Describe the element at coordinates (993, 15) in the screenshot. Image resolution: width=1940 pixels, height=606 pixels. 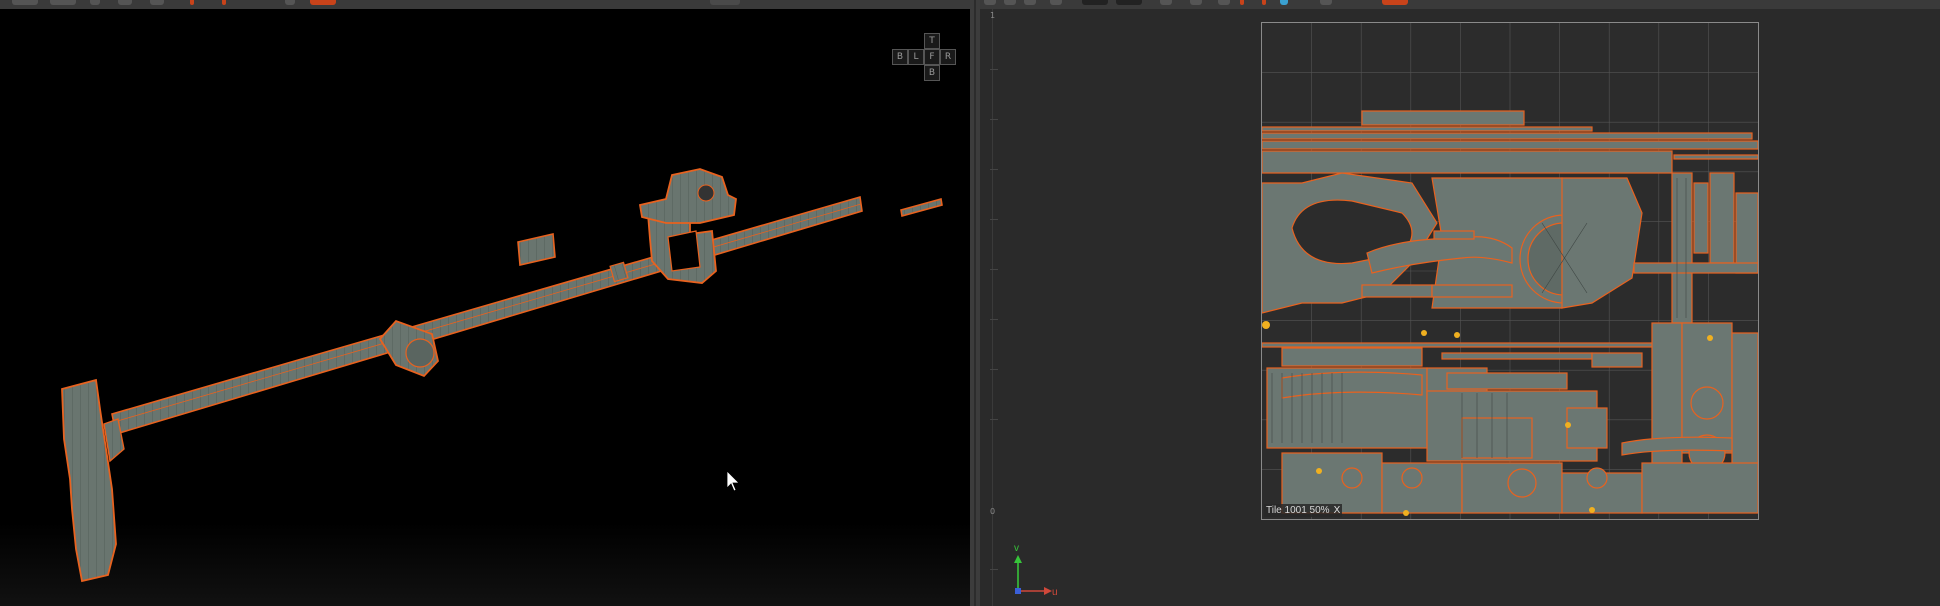
I see `ruler-label-top: 1` at that location.